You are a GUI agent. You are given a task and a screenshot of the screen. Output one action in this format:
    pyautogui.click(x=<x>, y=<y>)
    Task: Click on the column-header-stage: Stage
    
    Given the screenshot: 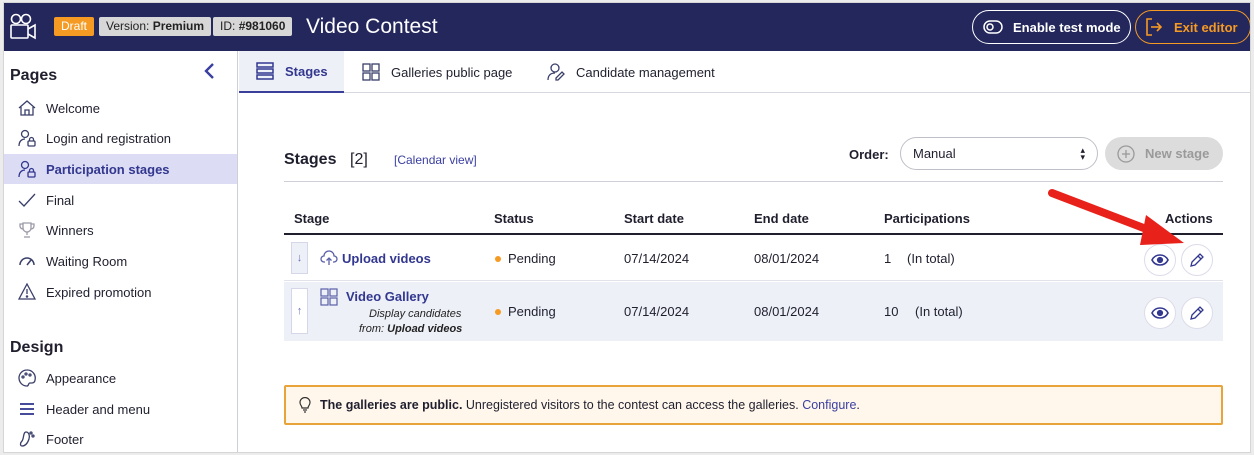 What is the action you would take?
    pyautogui.click(x=312, y=218)
    